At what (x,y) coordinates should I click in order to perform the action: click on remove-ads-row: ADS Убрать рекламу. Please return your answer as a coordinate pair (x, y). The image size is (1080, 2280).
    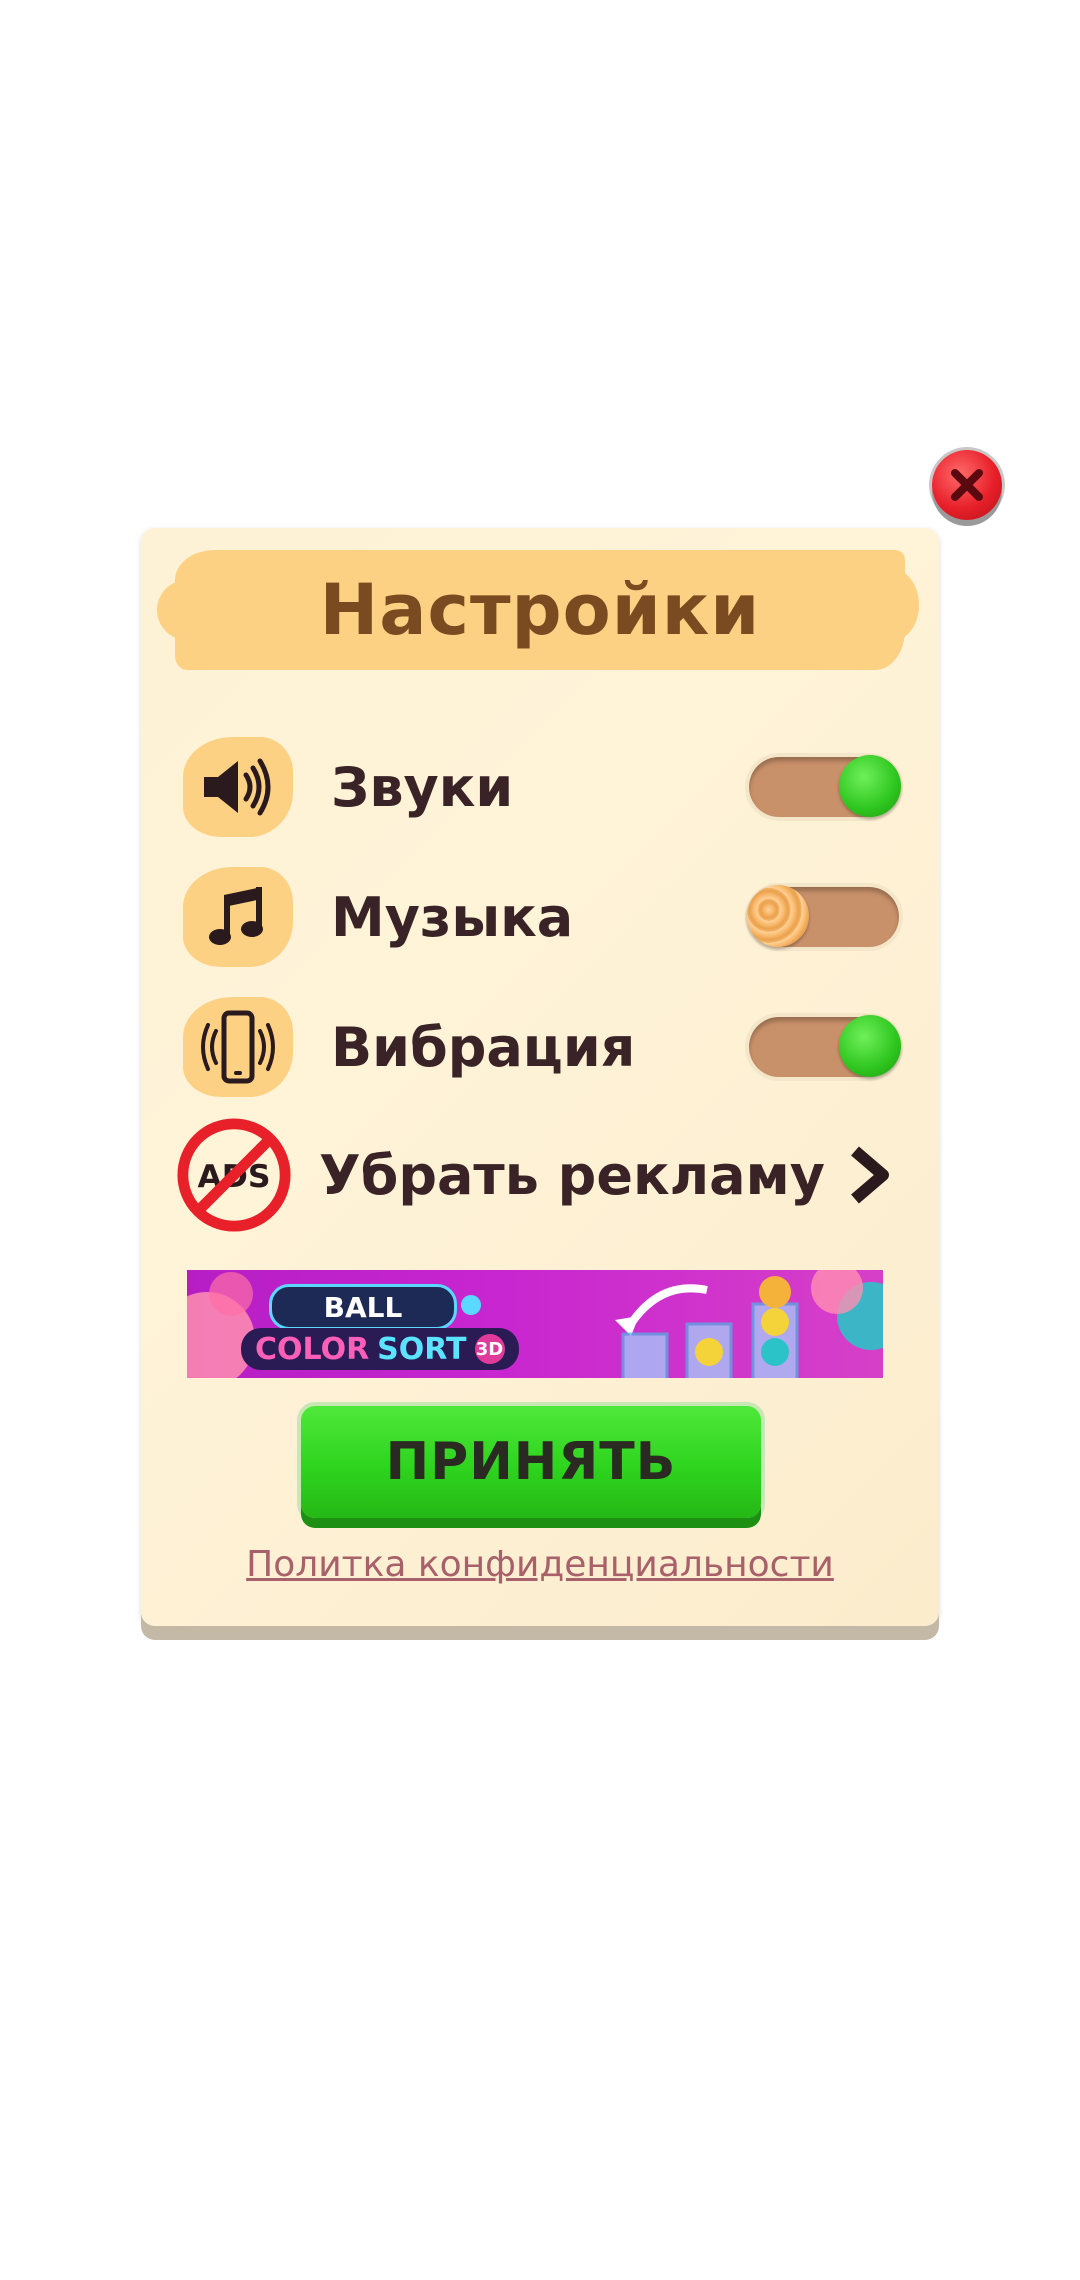
    Looking at the image, I should click on (538, 1175).